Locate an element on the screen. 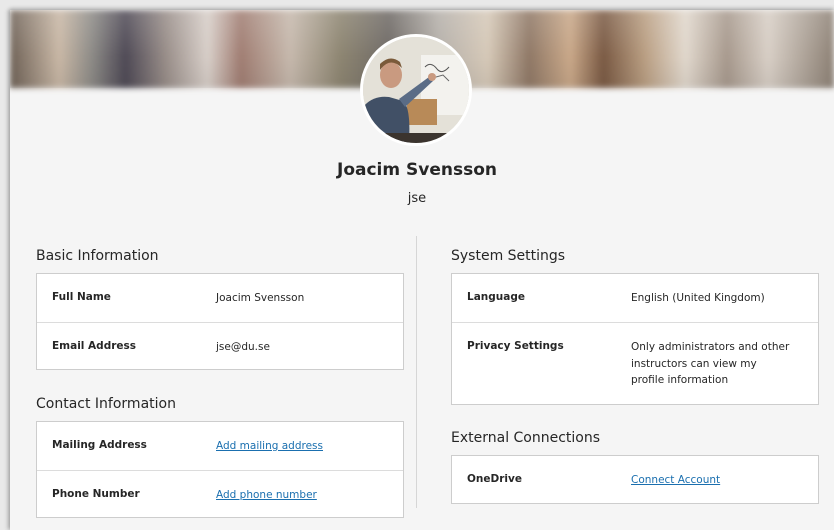 The width and height of the screenshot is (834, 530). add-phone-number-link: Add phone number is located at coordinates (266, 495).